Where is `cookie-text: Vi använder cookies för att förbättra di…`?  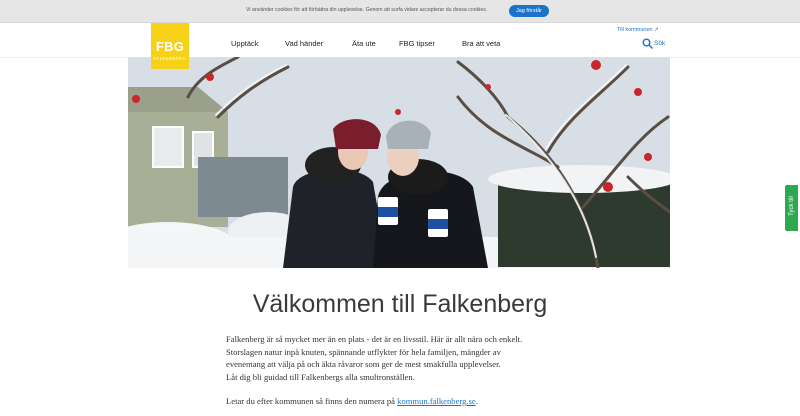 cookie-text: Vi använder cookies för att förbättra di… is located at coordinates (367, 10).